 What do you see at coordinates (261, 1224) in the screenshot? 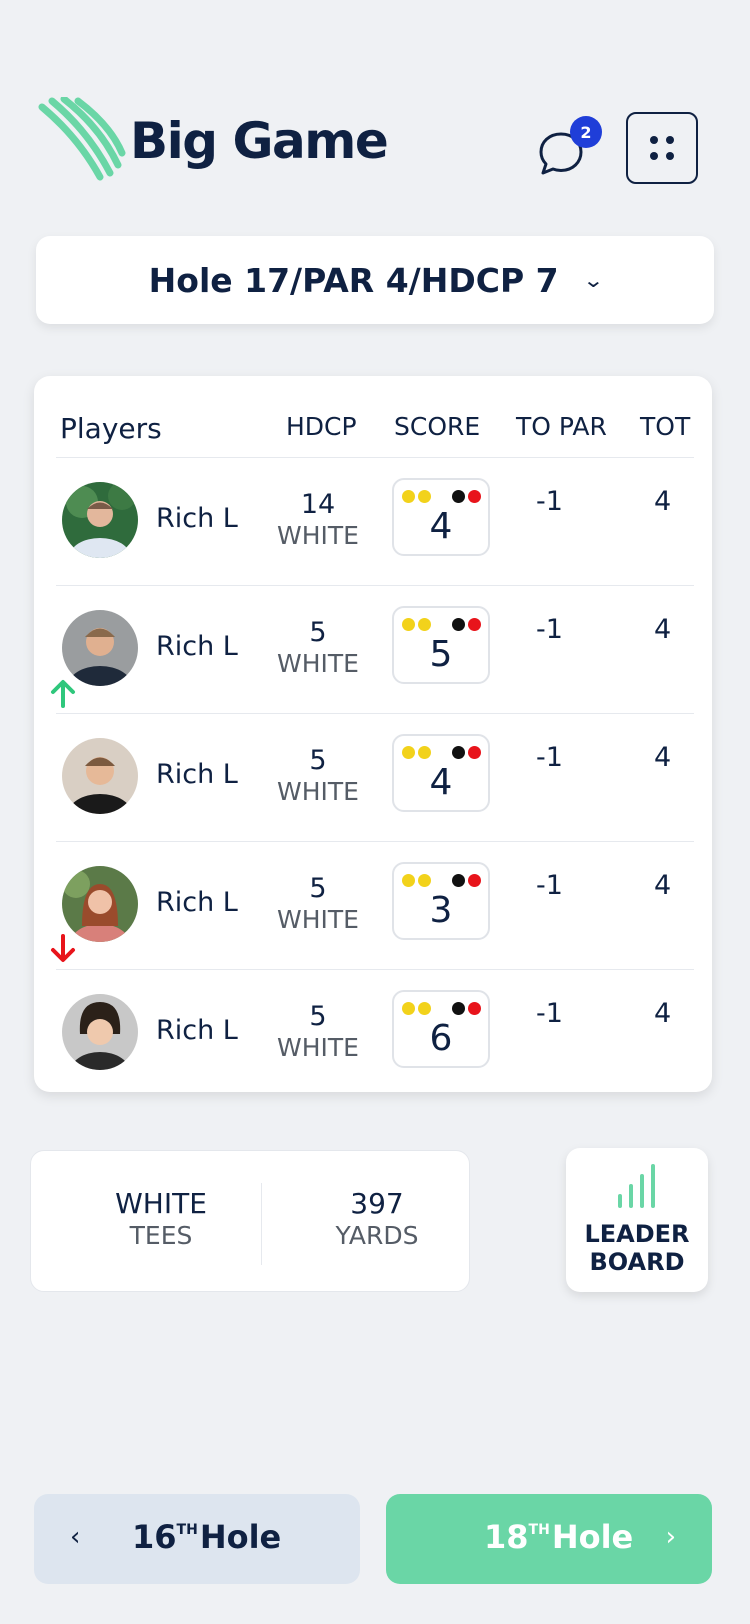
I see `divider` at bounding box center [261, 1224].